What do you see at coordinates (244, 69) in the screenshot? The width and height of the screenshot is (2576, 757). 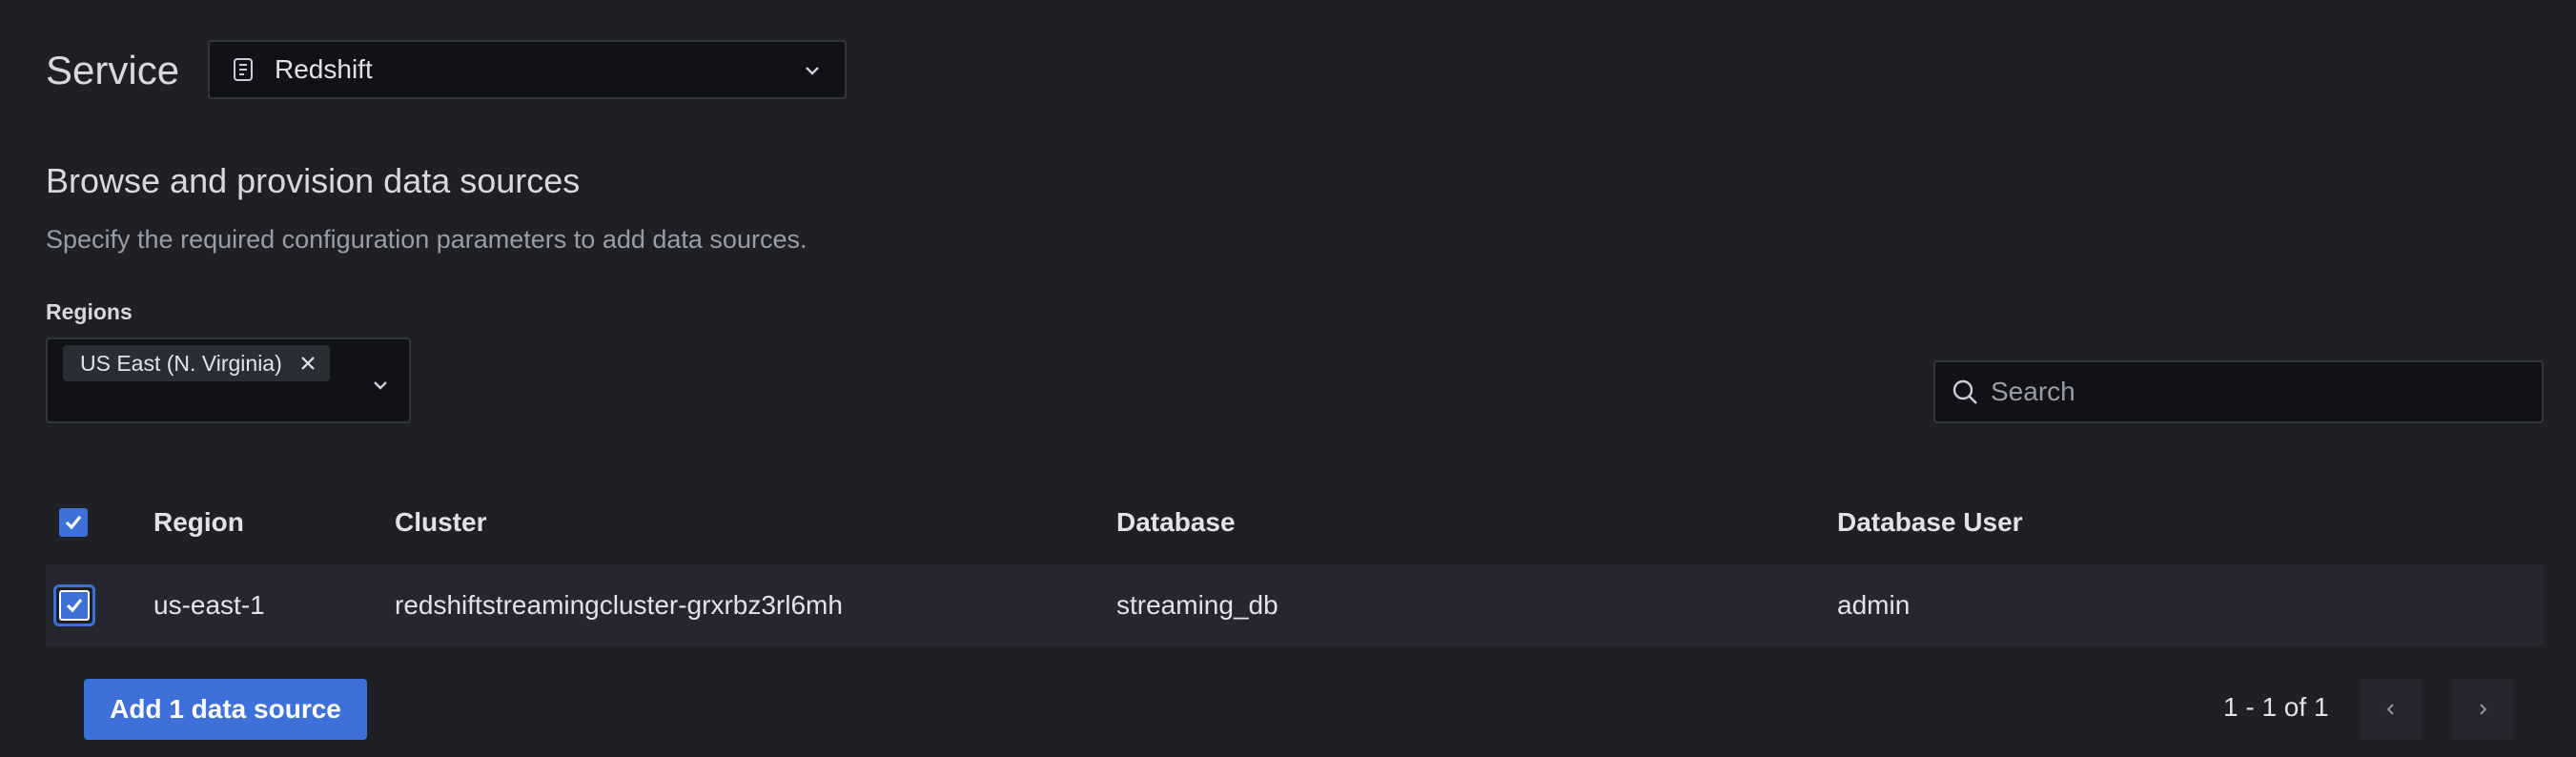 I see `redshift-icon` at bounding box center [244, 69].